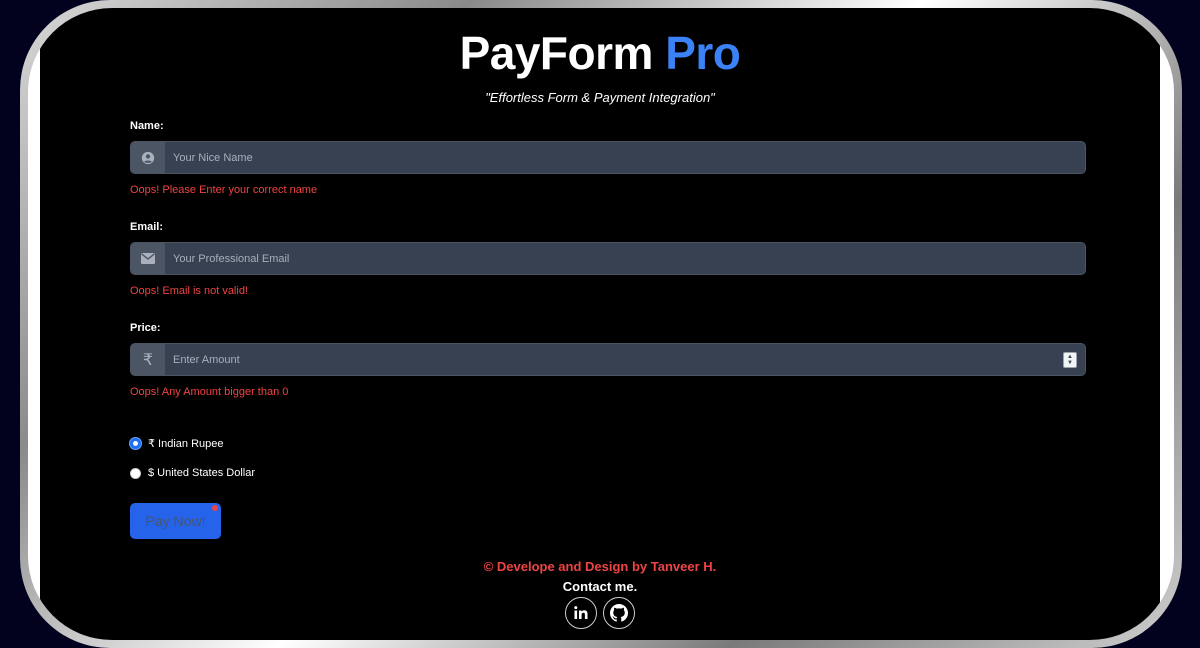 The height and width of the screenshot is (648, 1200). Describe the element at coordinates (556, 53) in the screenshot. I see `title-main: PayForm` at that location.